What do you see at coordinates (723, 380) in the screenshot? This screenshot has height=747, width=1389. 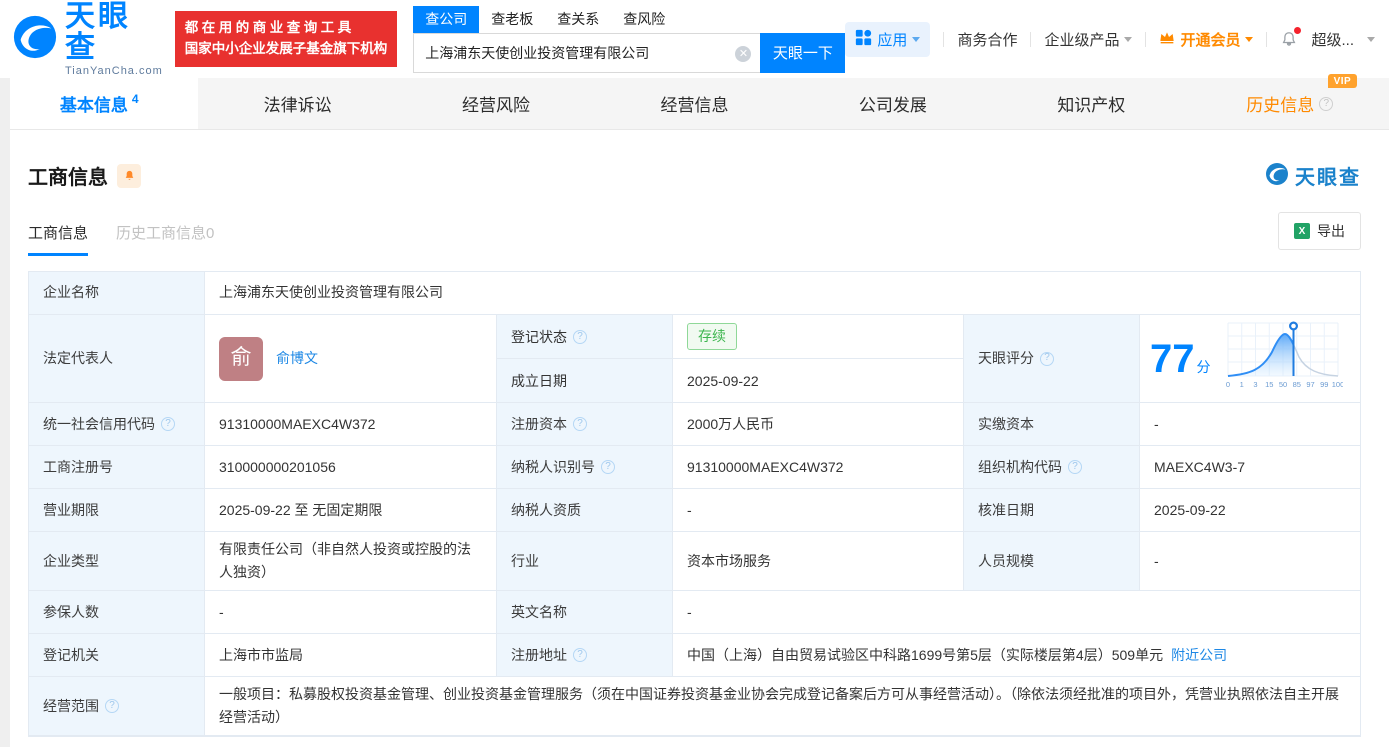 I see `field-value-establish-date: 2025-09-22` at bounding box center [723, 380].